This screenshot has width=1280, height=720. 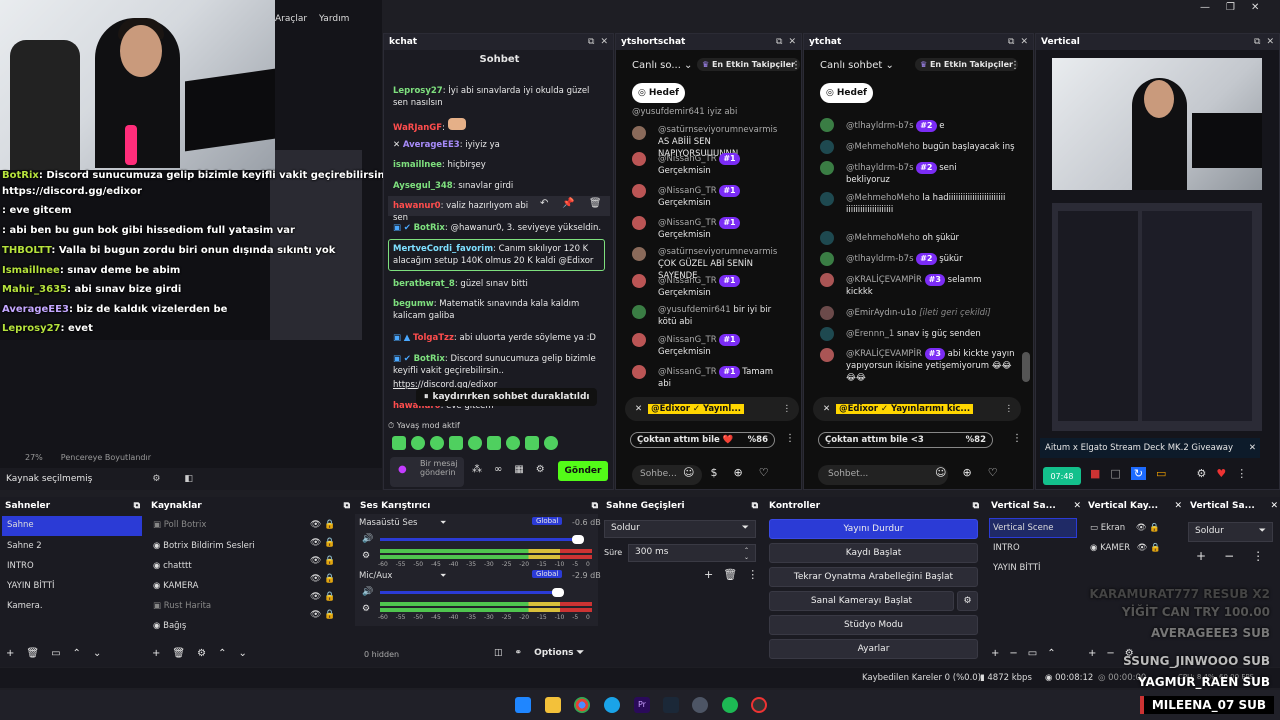 I want to click on scene-item: YAYIN BİTTİ, so click(x=31, y=586).